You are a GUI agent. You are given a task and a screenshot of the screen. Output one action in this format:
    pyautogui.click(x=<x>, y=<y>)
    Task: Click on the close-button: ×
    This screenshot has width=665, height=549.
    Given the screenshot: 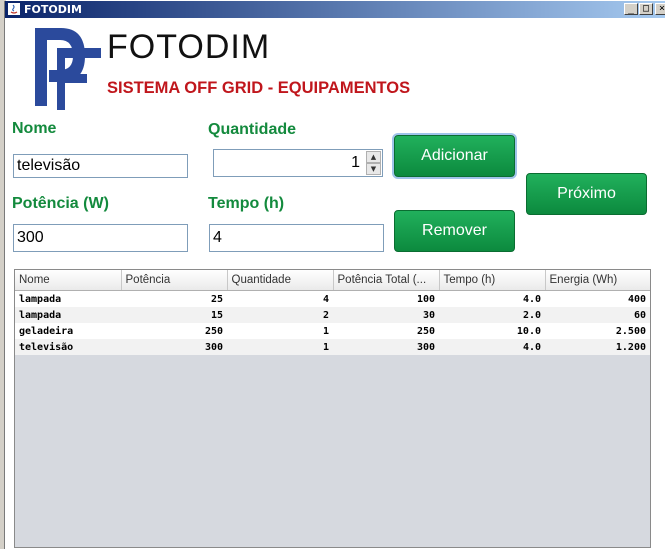 What is the action you would take?
    pyautogui.click(x=660, y=9)
    